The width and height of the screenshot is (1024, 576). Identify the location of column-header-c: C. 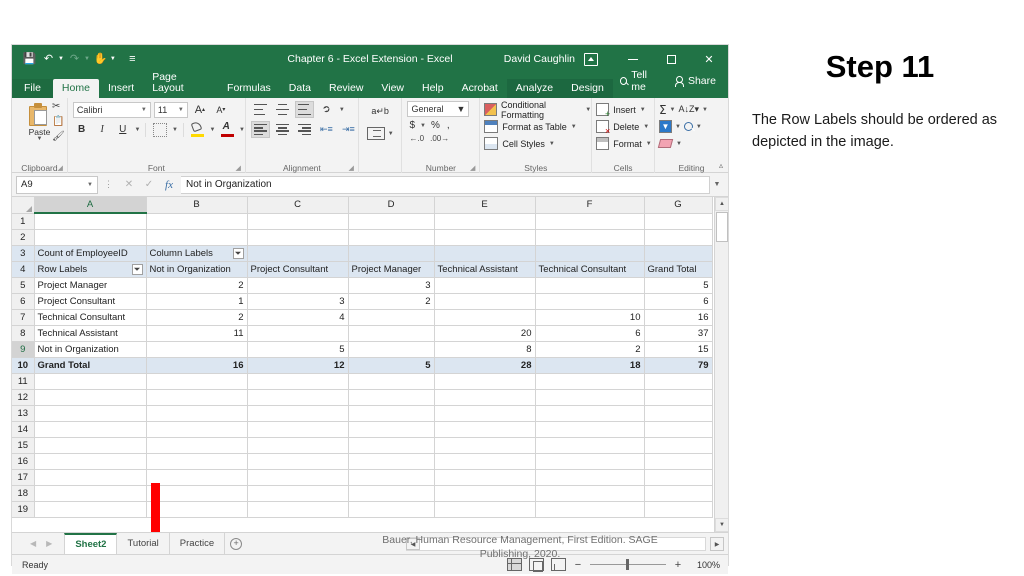
(298, 205).